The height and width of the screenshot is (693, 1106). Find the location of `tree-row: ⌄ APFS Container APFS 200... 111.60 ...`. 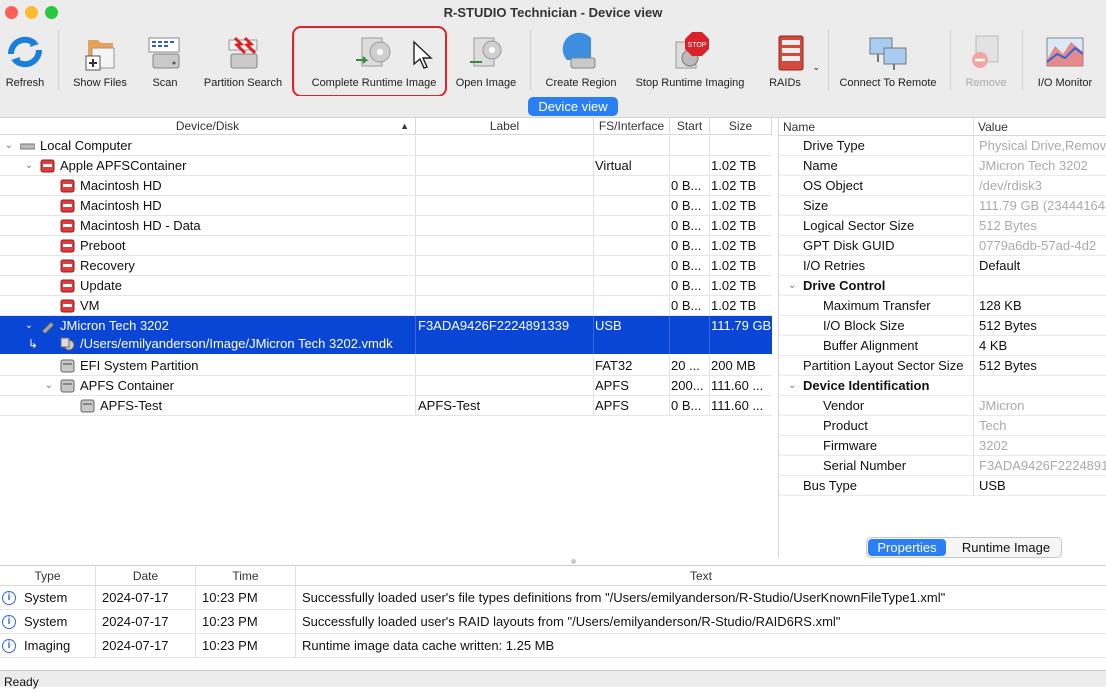

tree-row: ⌄ APFS Container APFS 200... 111.60 ... is located at coordinates (386, 386).